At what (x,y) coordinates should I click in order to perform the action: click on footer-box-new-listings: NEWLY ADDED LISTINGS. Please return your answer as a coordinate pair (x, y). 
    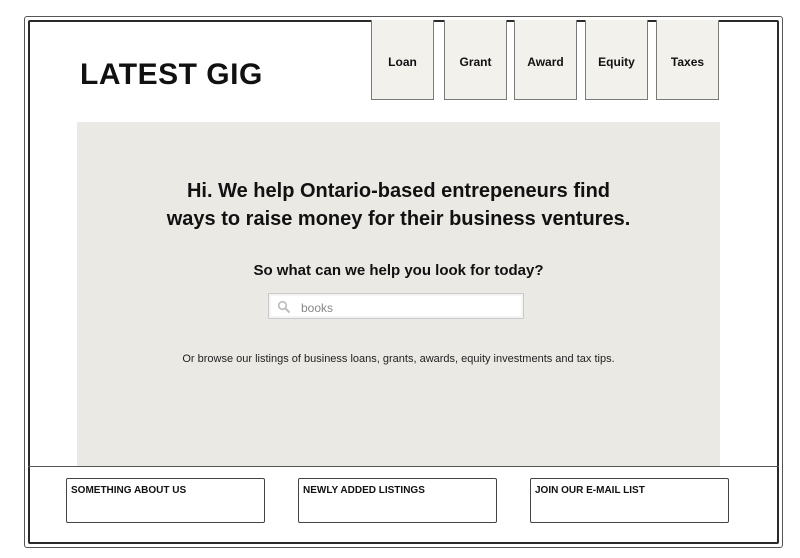
    Looking at the image, I should click on (397, 500).